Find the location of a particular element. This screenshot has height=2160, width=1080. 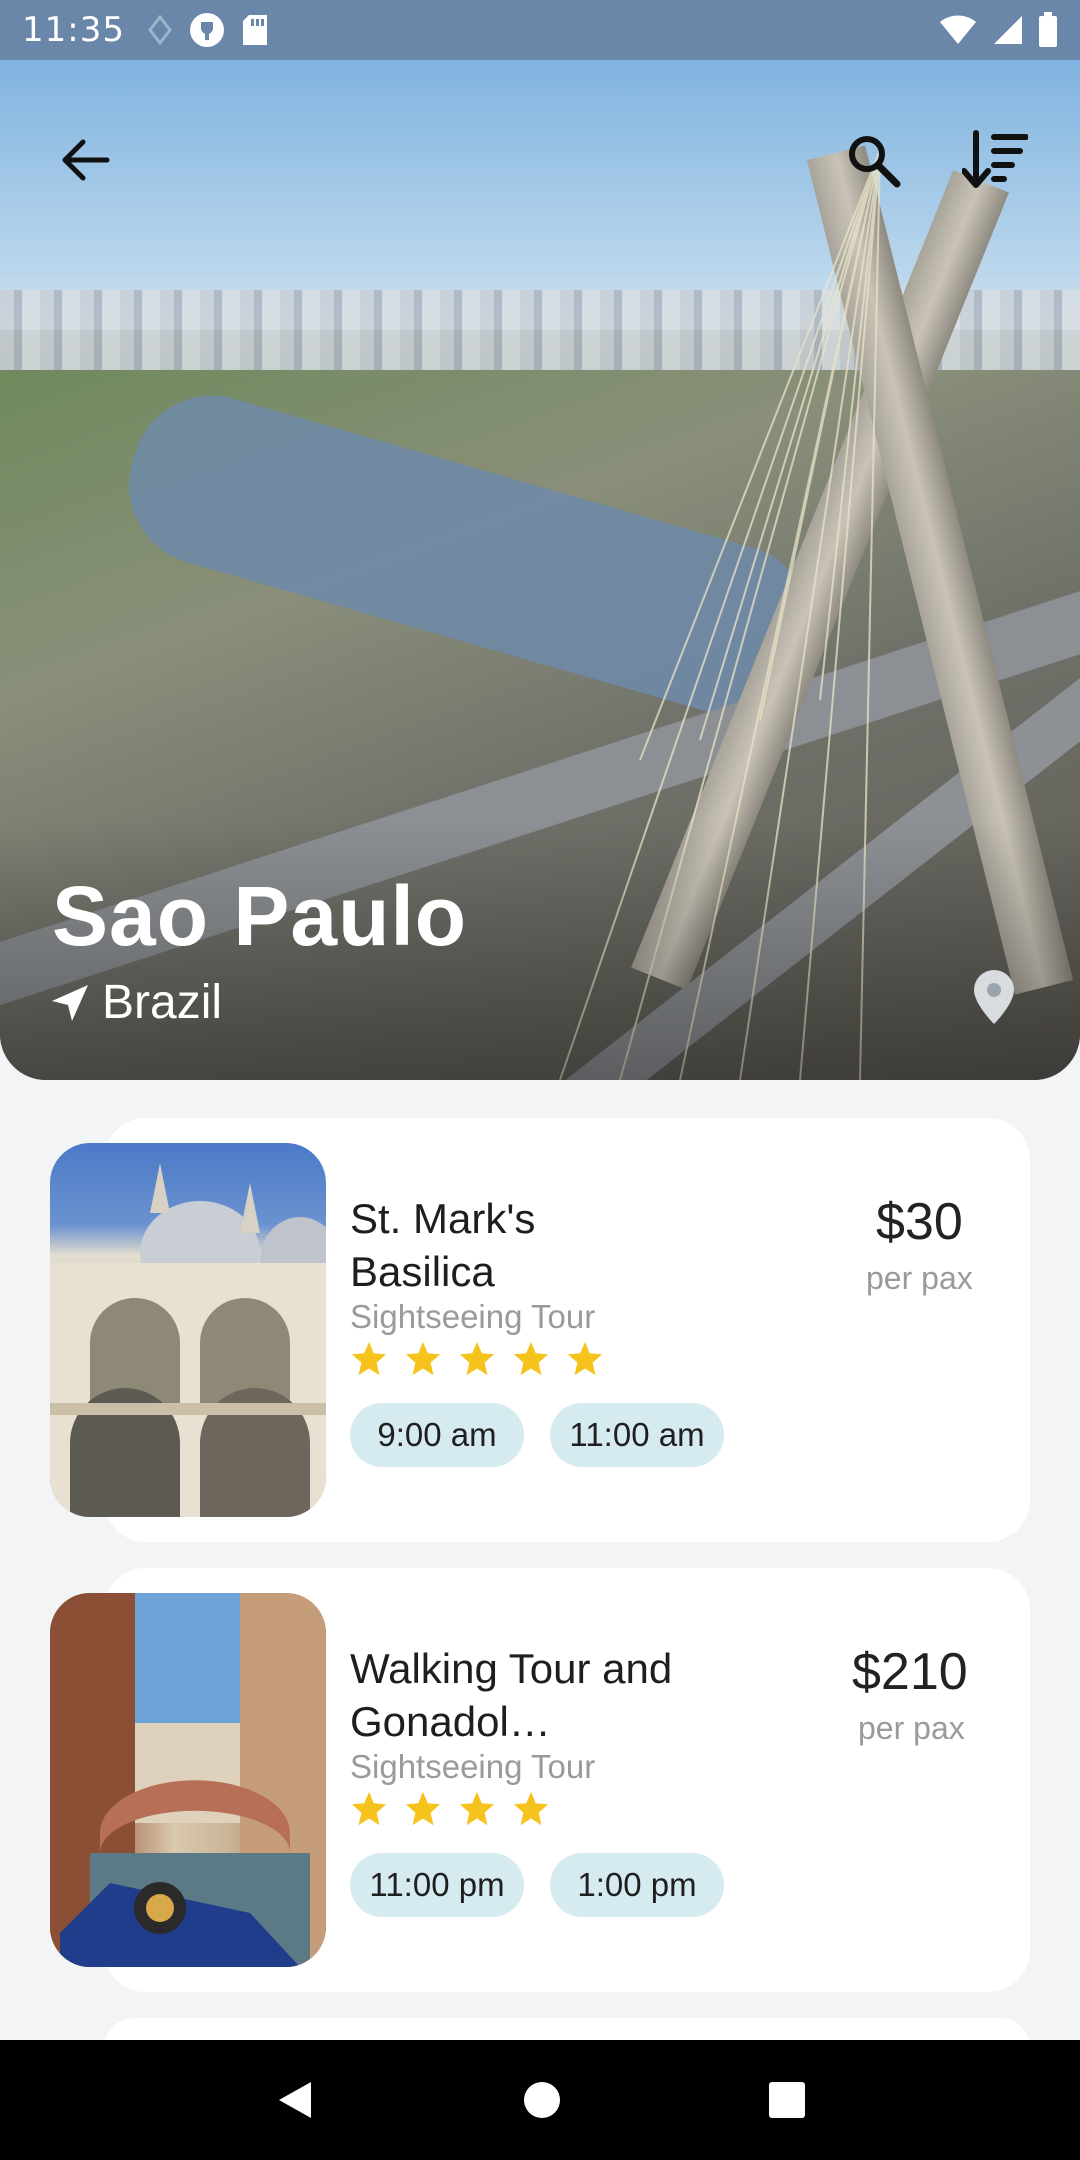

map-pin-icon is located at coordinates (994, 997).